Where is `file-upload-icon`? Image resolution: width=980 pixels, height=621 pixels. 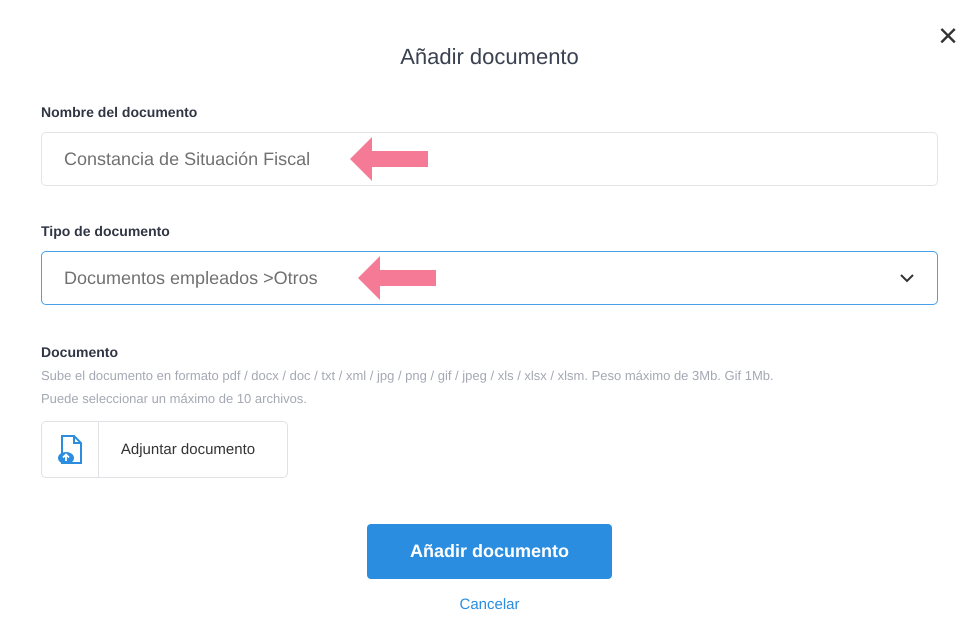
file-upload-icon is located at coordinates (70, 449).